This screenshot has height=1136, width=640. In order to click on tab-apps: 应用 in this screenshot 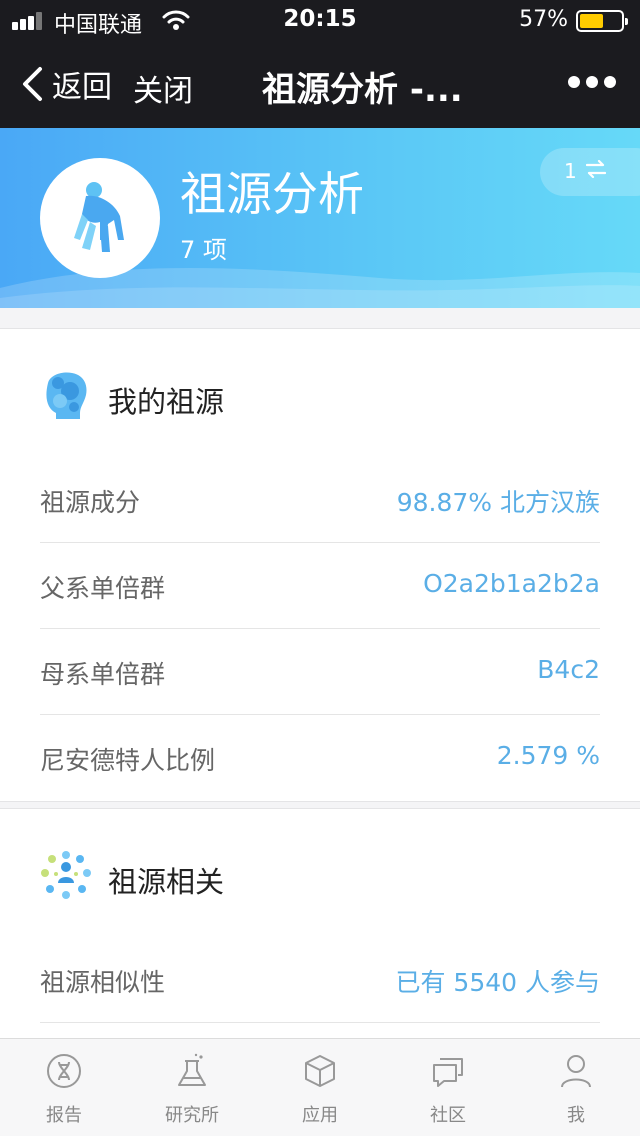, I will do `click(320, 1087)`.